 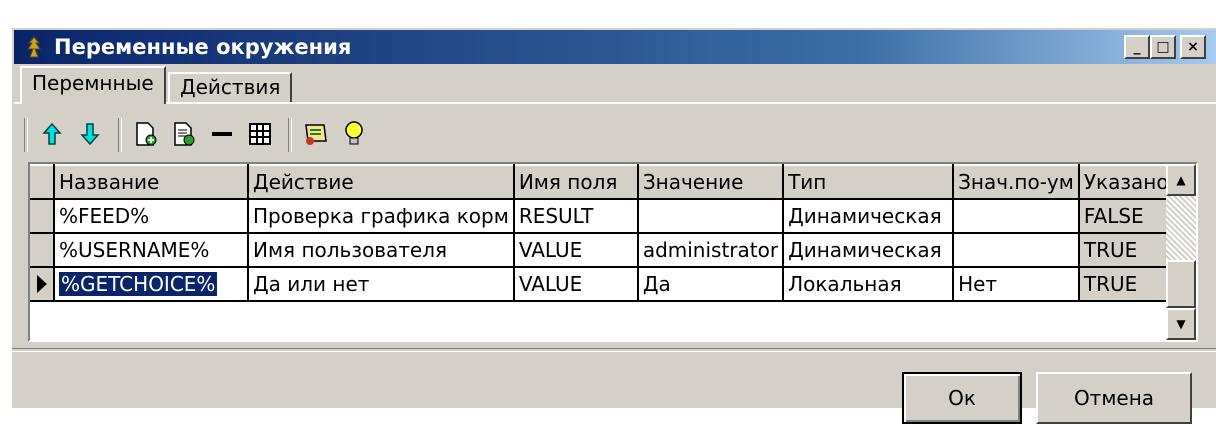 I want to click on edit-script-button, so click(x=316, y=134).